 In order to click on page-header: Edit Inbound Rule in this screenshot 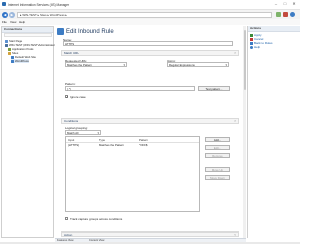, I will do `click(85, 31)`.